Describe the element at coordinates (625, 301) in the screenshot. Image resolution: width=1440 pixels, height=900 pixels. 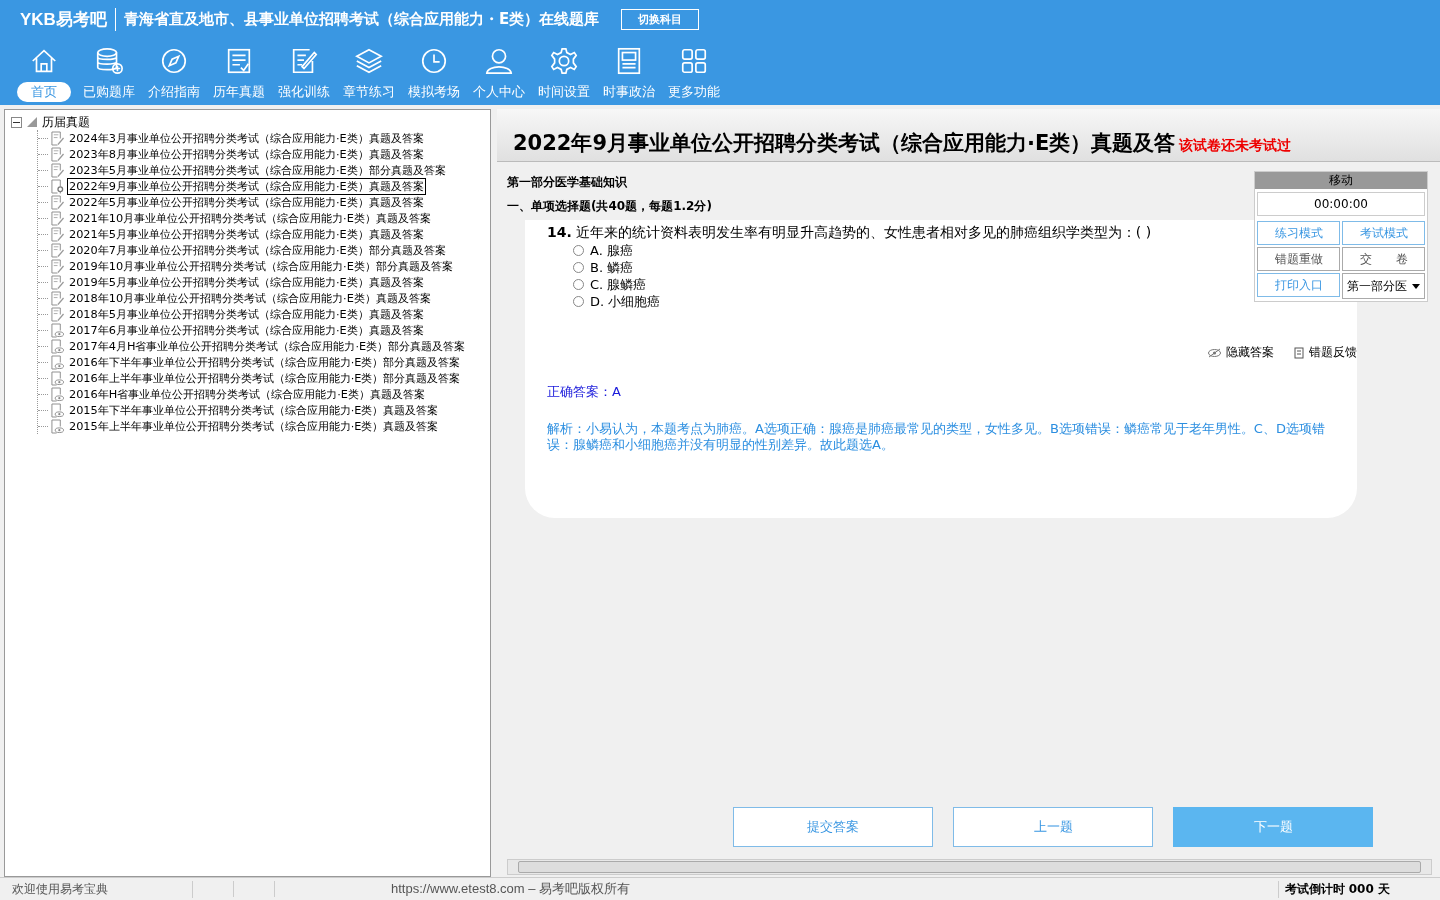
I see `option-label: D. 小细胞癌` at that location.